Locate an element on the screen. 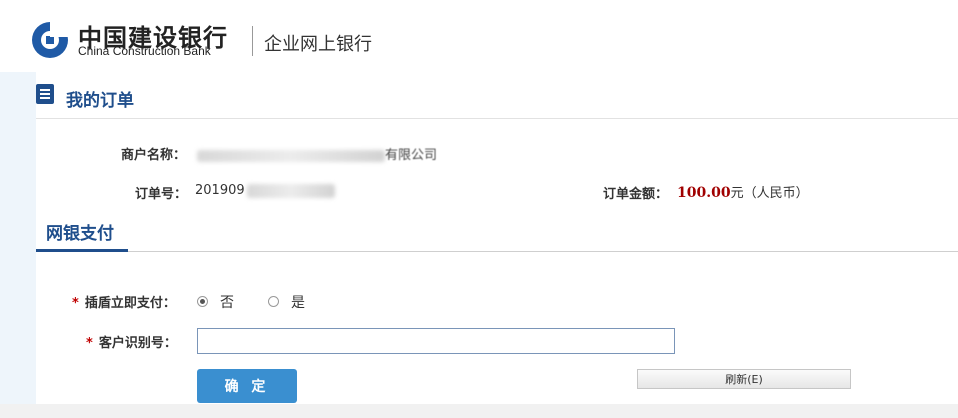 This screenshot has width=958, height=418. tab-active-underline is located at coordinates (82, 250).